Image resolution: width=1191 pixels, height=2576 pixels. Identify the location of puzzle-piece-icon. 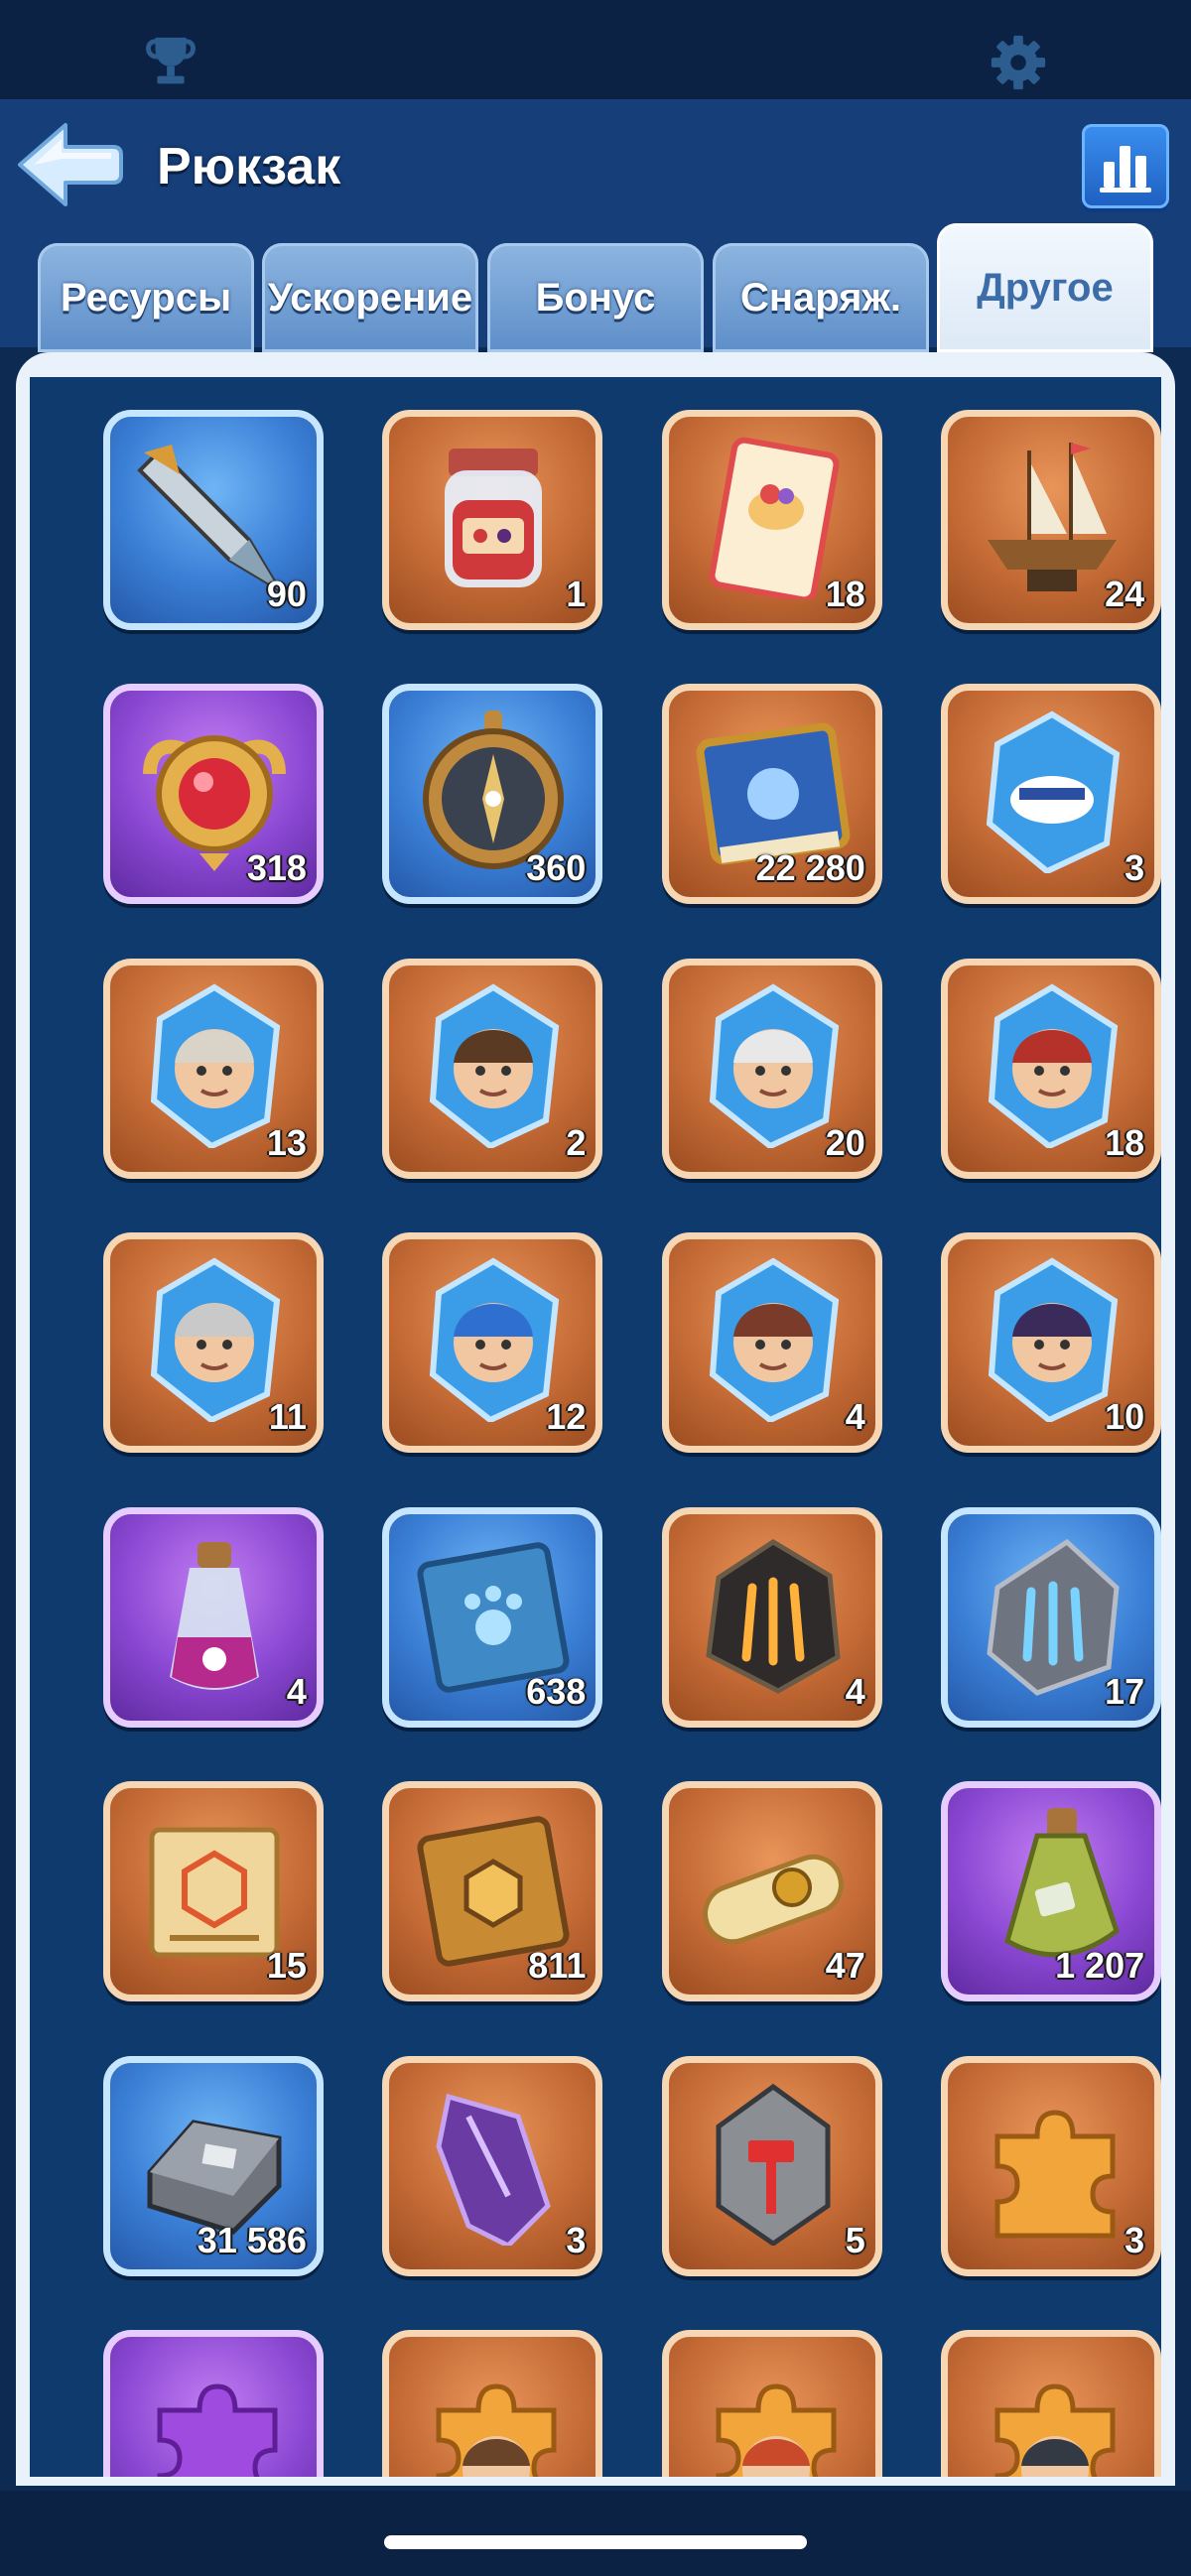
(1055, 2174).